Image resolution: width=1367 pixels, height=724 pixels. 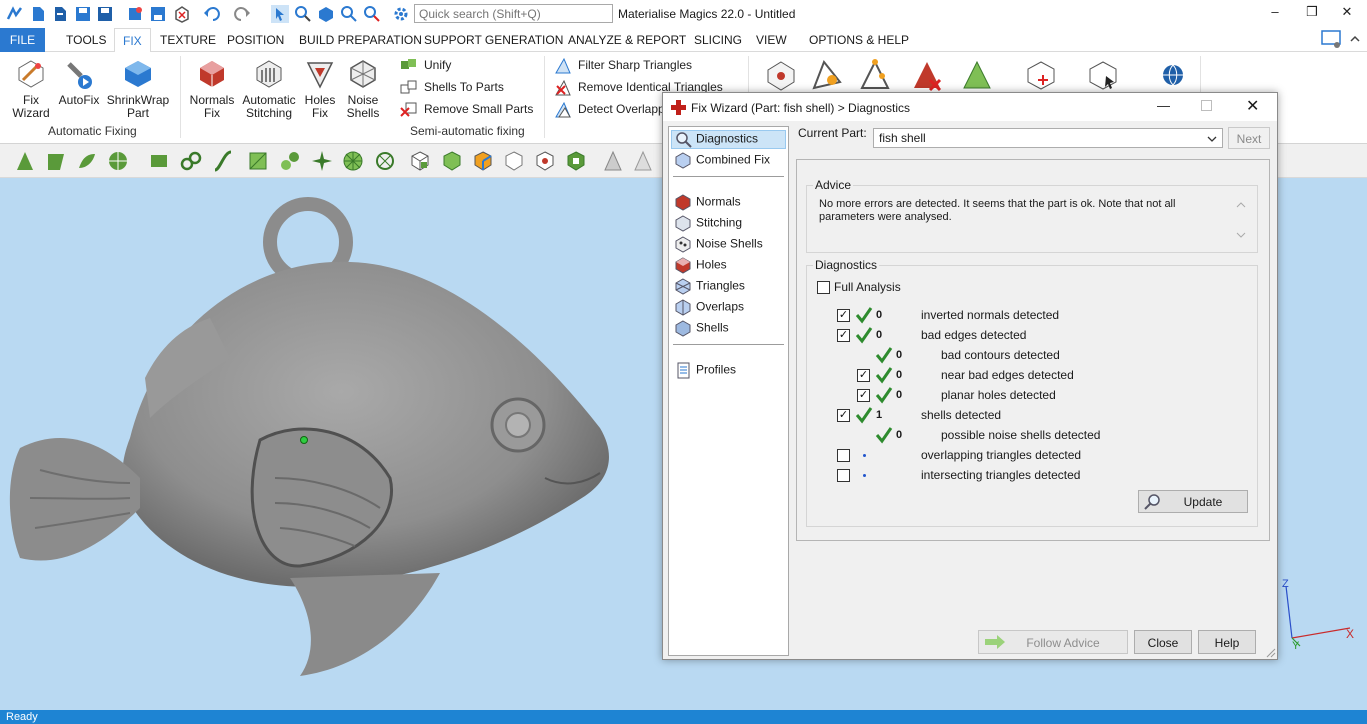 What do you see at coordinates (708, 202) in the screenshot?
I see `nav-normals: Normals` at bounding box center [708, 202].